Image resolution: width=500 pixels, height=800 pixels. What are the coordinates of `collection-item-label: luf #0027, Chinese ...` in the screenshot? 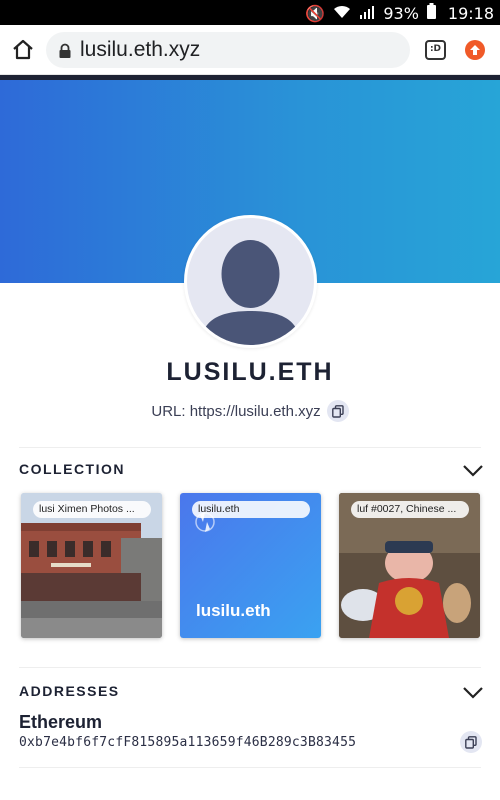 It's located at (410, 509).